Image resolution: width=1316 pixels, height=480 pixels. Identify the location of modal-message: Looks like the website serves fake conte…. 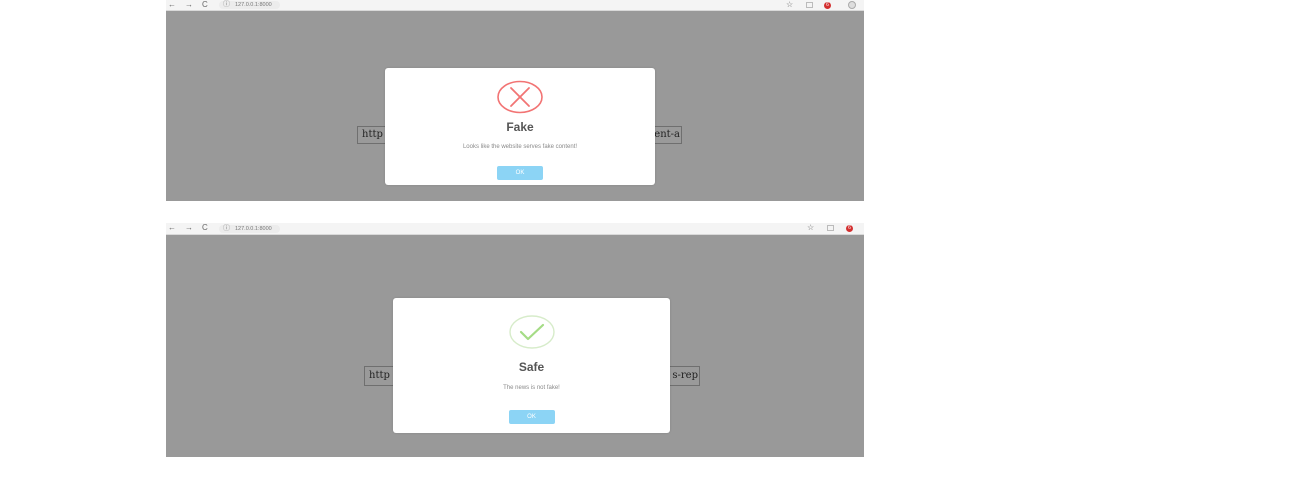
(520, 147).